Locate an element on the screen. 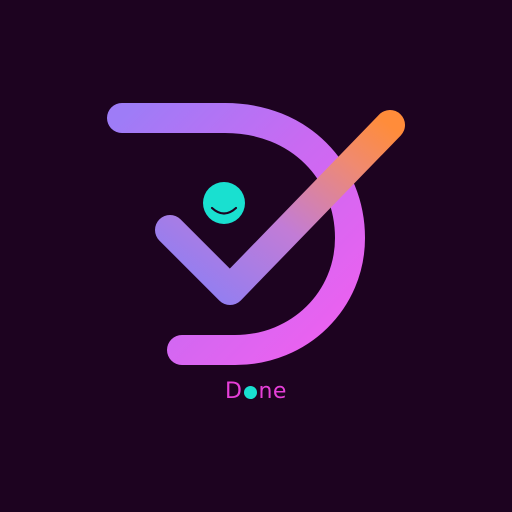 The height and width of the screenshot is (512, 512). wordmark-rest: ne is located at coordinates (272, 391).